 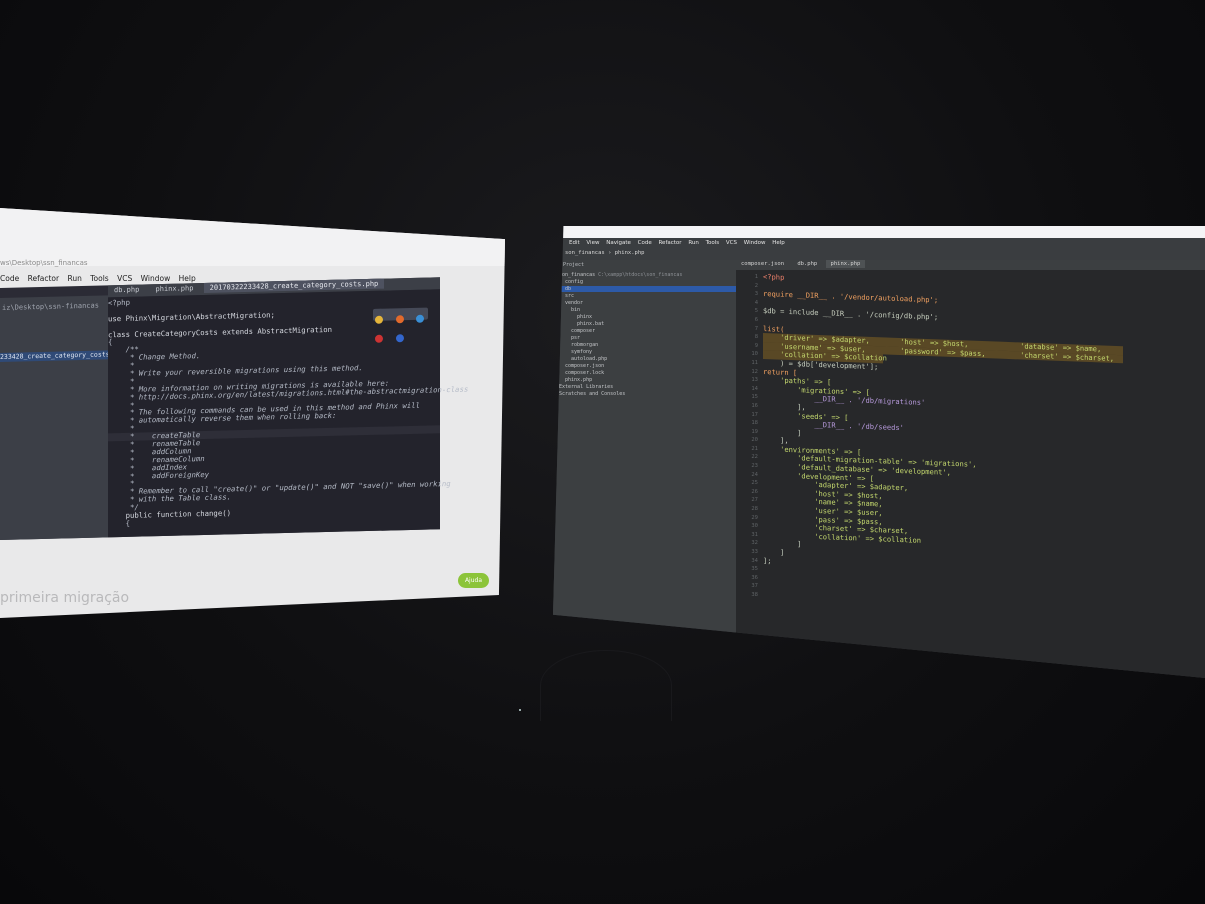 What do you see at coordinates (574, 243) in the screenshot?
I see `right-menu-edit: Edit` at bounding box center [574, 243].